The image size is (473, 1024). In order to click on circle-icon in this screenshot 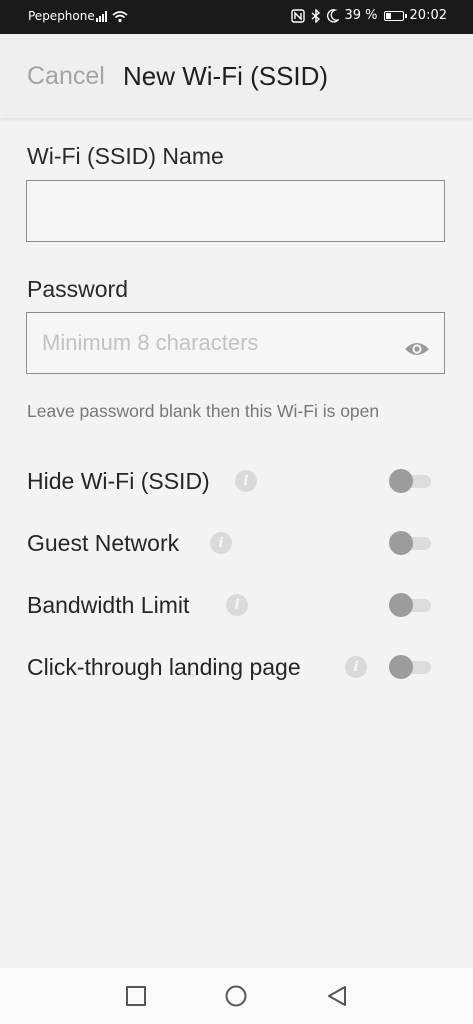, I will do `click(236, 996)`.